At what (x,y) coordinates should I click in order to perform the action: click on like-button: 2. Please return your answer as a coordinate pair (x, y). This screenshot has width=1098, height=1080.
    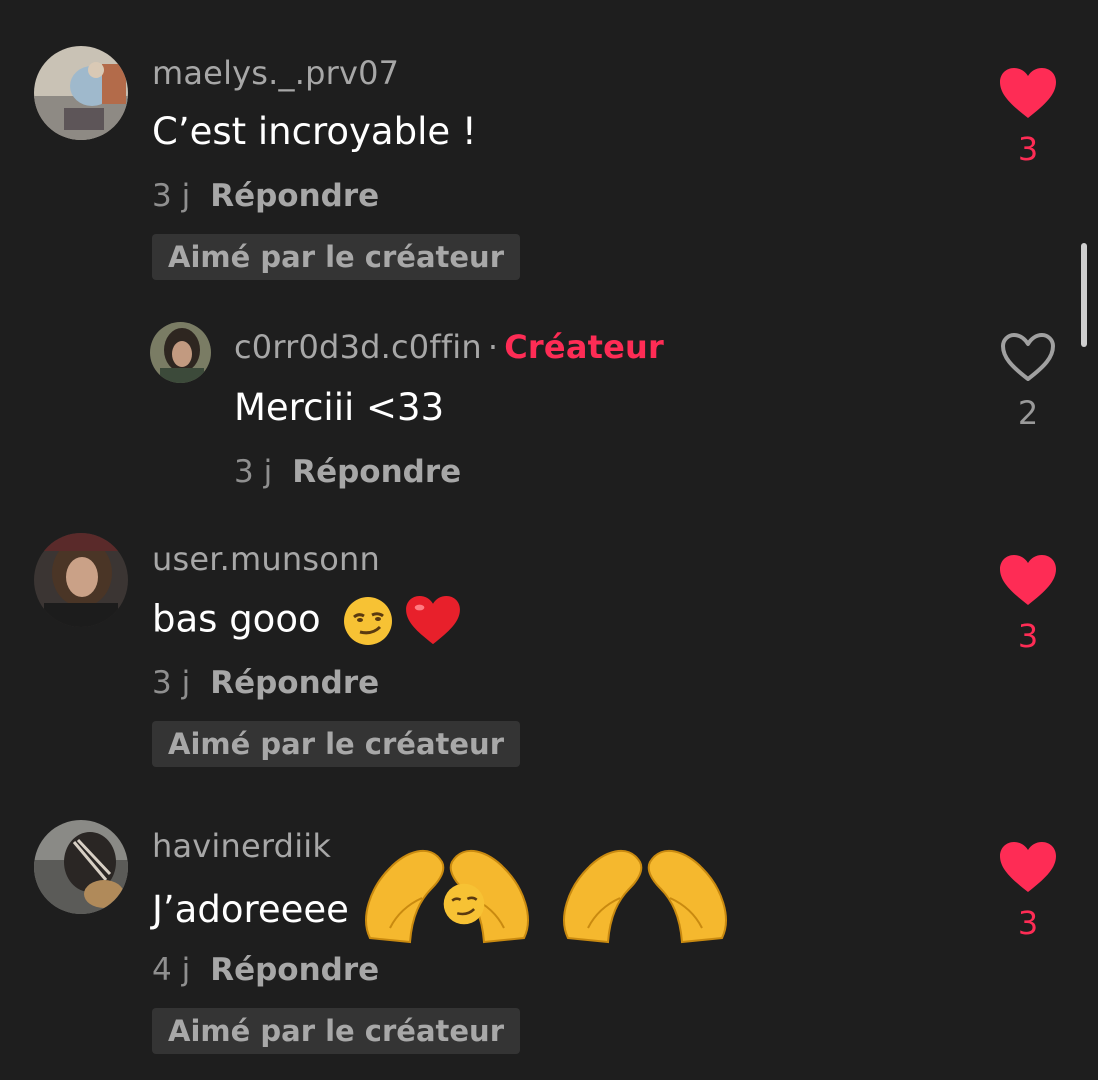
    Looking at the image, I should click on (1028, 382).